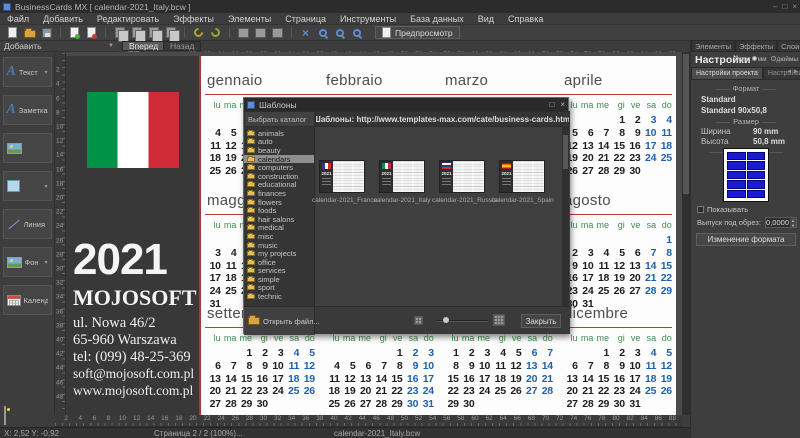 This screenshot has width=800, height=438. Describe the element at coordinates (406, 104) in the screenshot. I see `dialog-title-bar: Шаблоны □ ×` at that location.